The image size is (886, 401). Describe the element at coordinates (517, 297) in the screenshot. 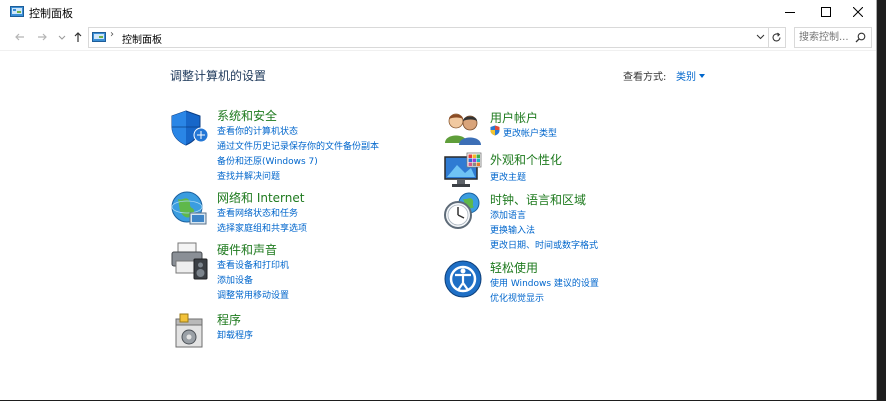

I see `link-optimize-visual-display: 优化视觉显示` at that location.